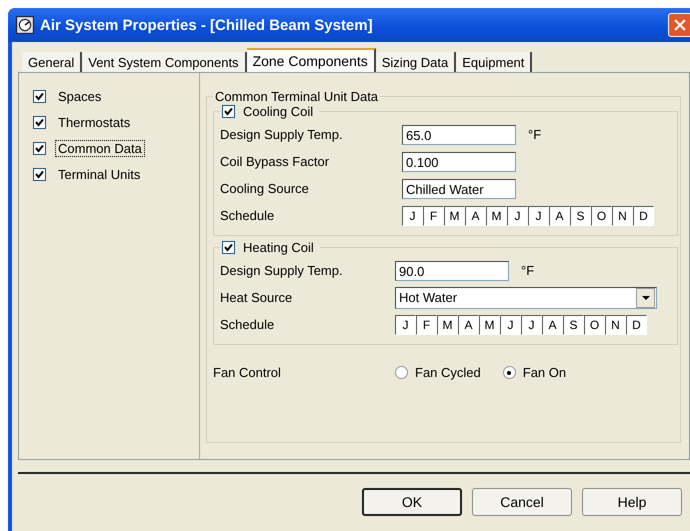 This screenshot has width=690, height=531. Describe the element at coordinates (459, 162) in the screenshot. I see `input-field: 0.100` at that location.